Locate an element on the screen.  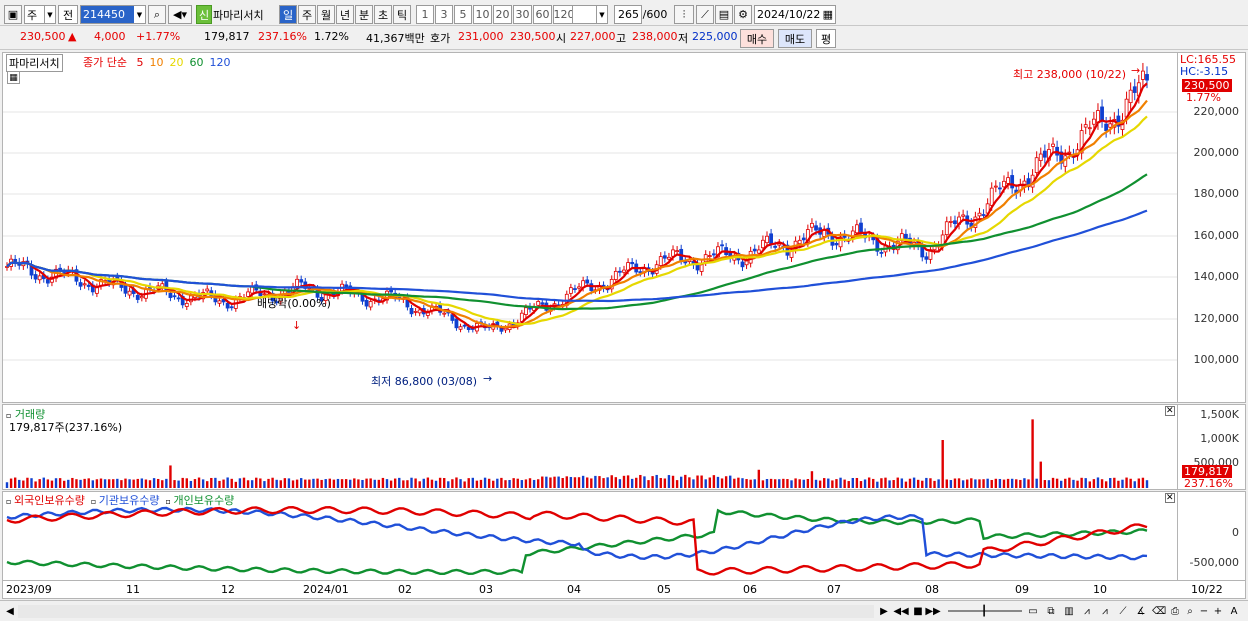
price-panel-title: 파마리서치 is located at coordinates (34, 63).